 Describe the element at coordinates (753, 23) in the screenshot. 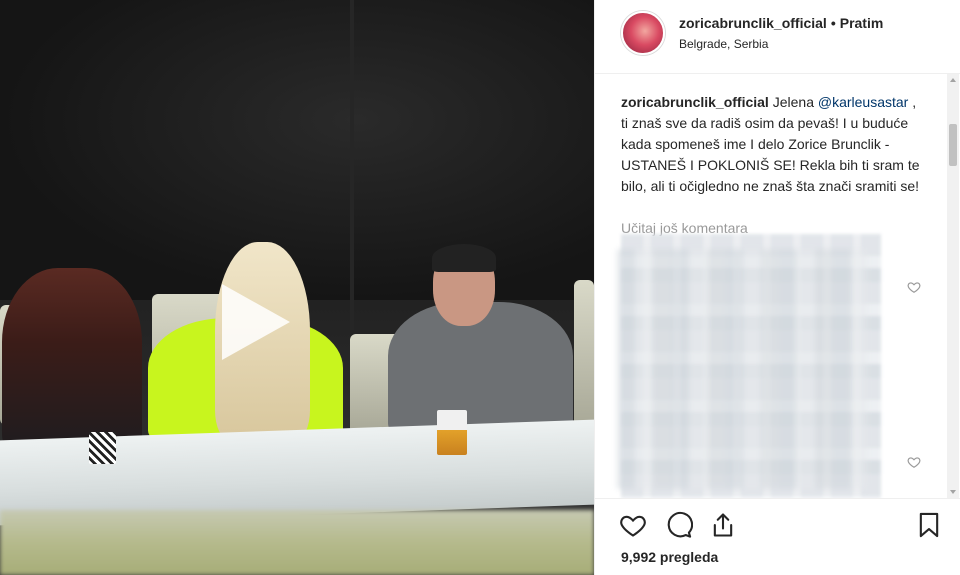

I see `header-username: zoricabrunclik_official` at that location.